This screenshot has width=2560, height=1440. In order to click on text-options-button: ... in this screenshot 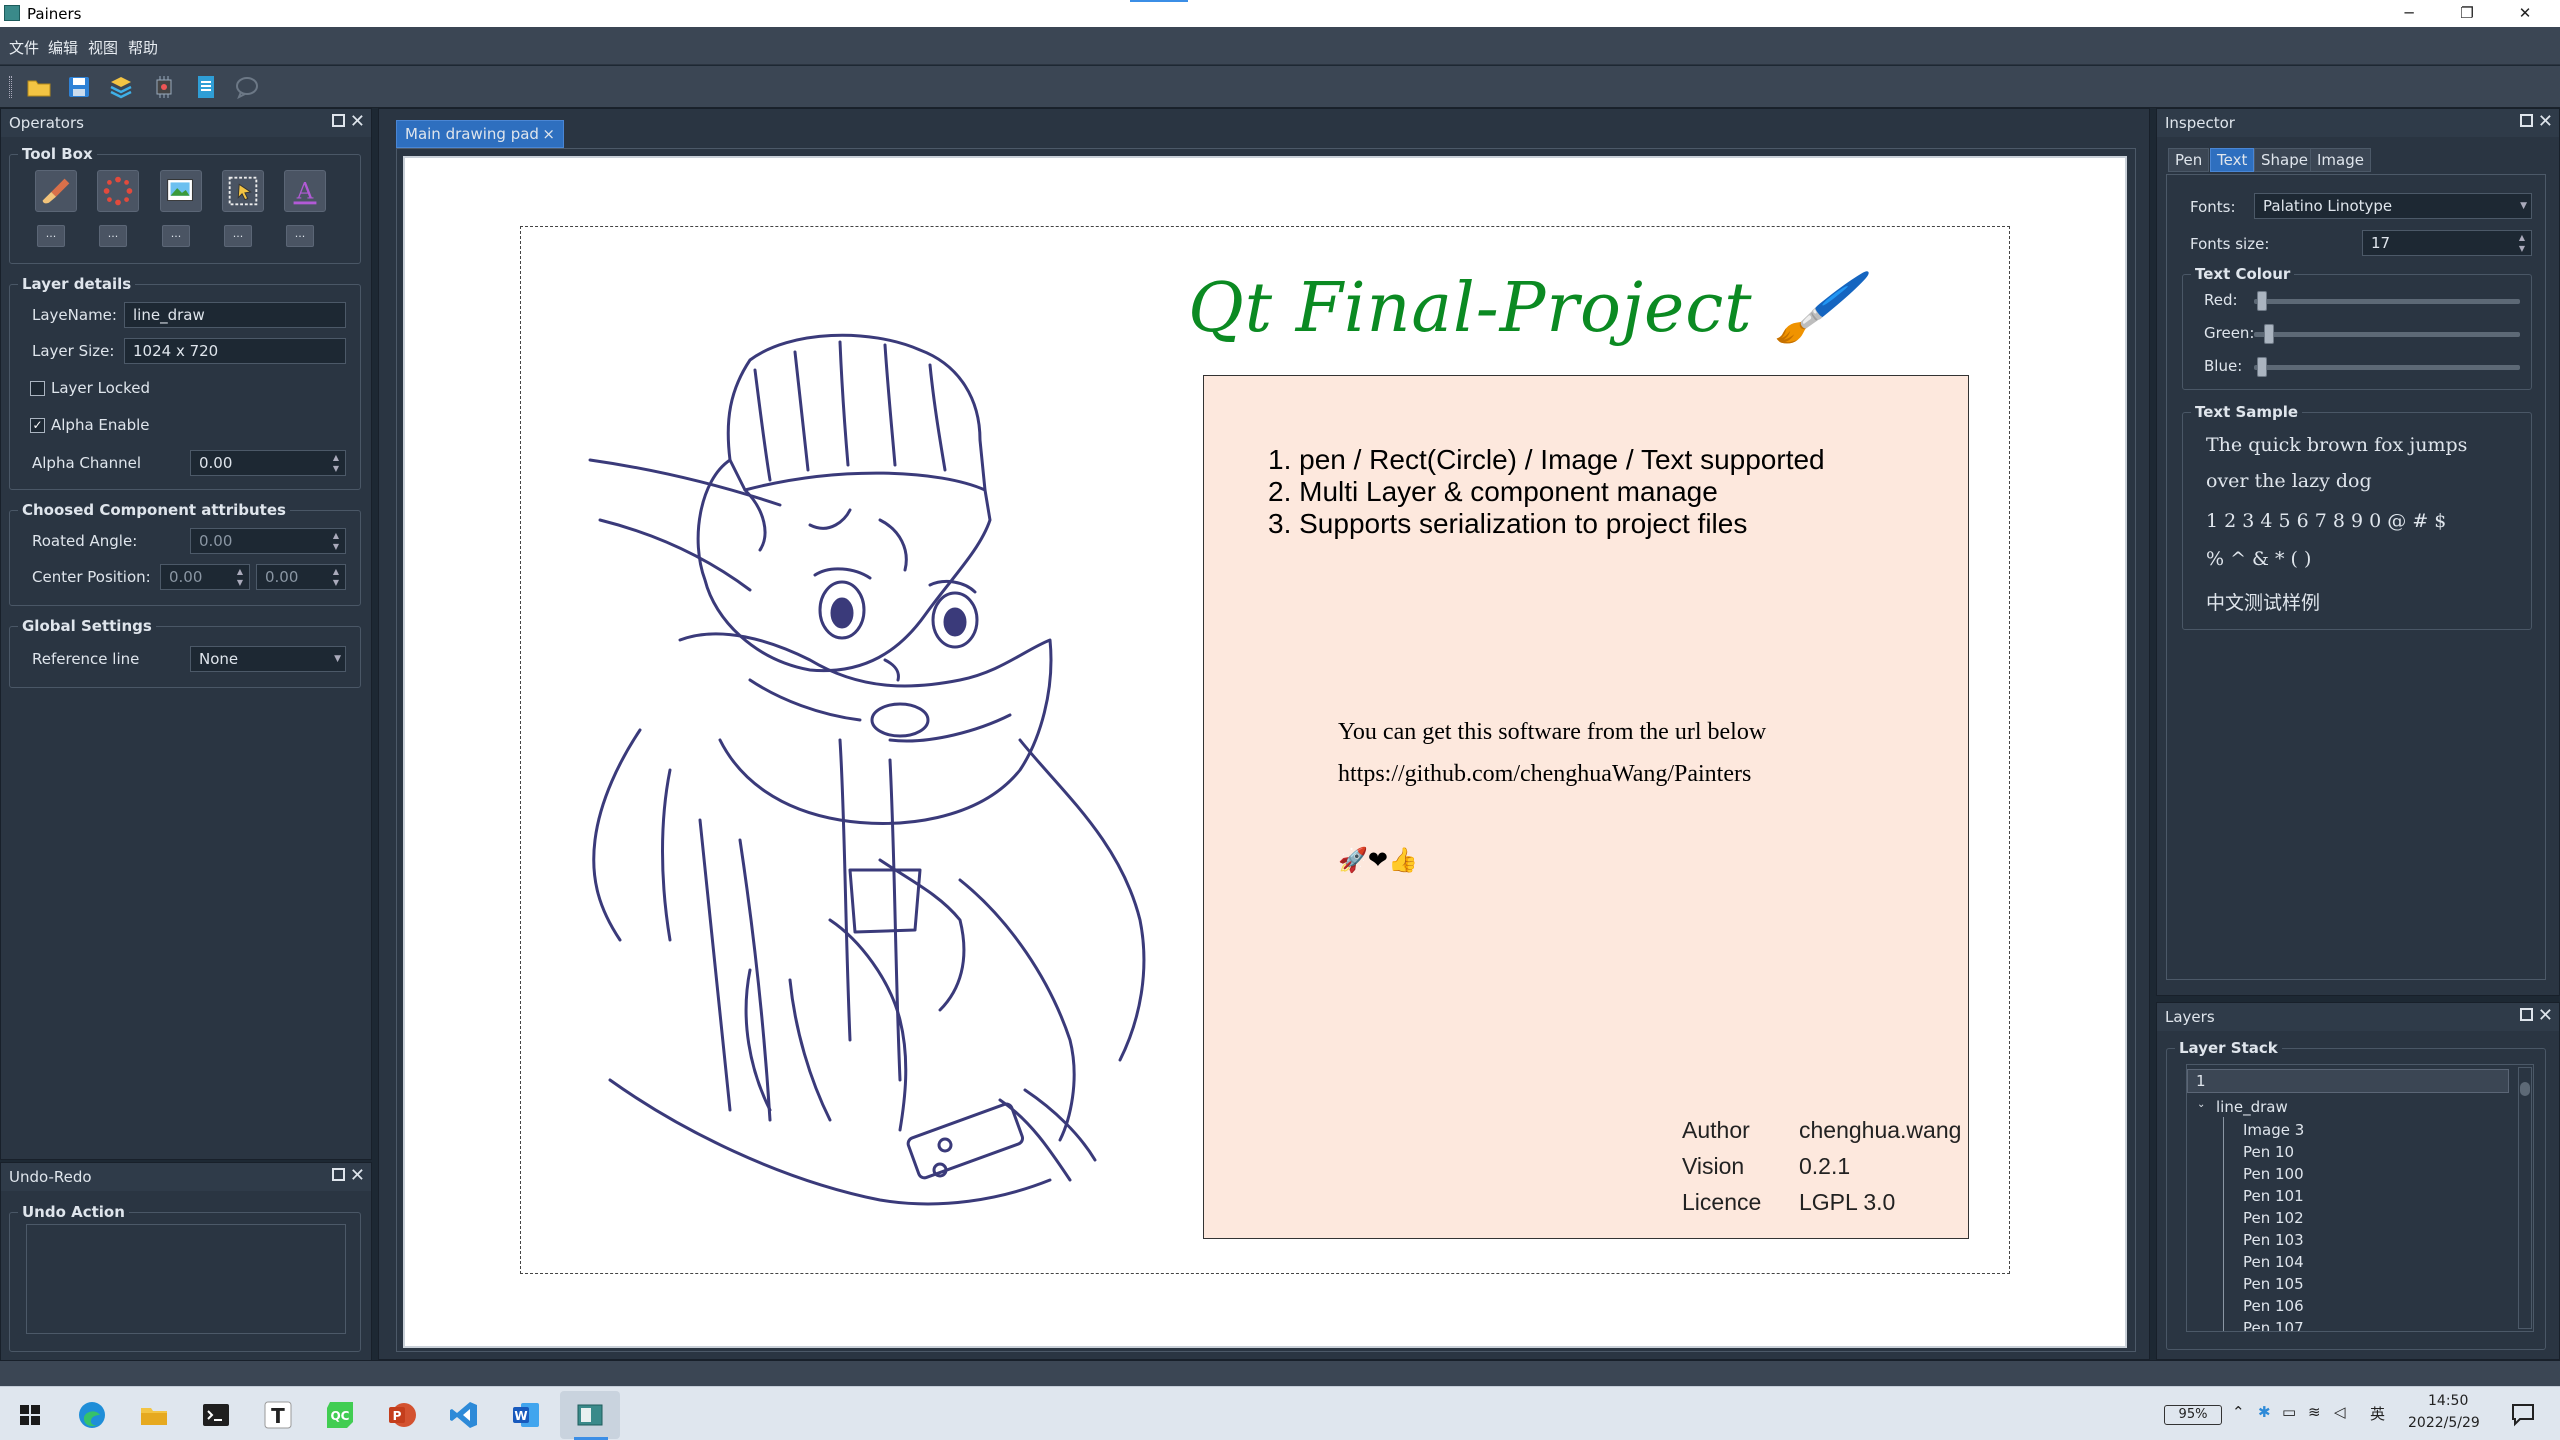, I will do `click(300, 236)`.